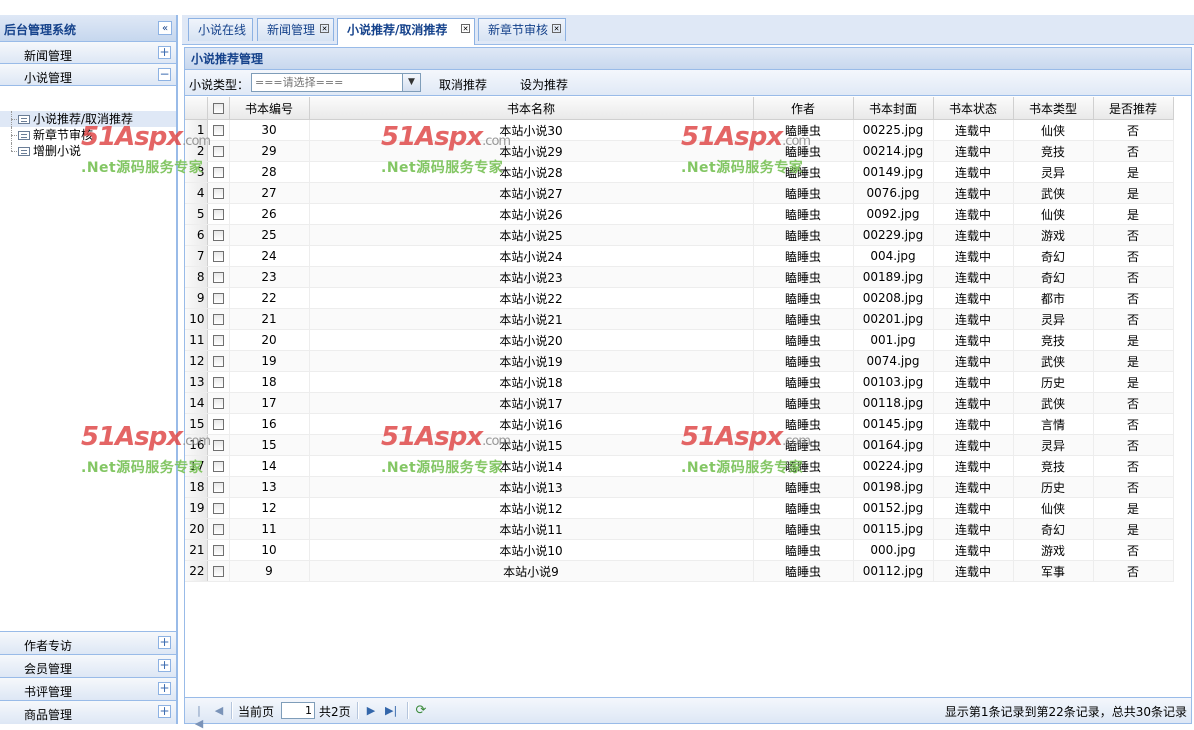 The image size is (1194, 730). What do you see at coordinates (679, 277) in the screenshot?
I see `table-row: 8 23 本站小说23 瞌睡虫 00189.jpg 连载中 奇幻否` at bounding box center [679, 277].